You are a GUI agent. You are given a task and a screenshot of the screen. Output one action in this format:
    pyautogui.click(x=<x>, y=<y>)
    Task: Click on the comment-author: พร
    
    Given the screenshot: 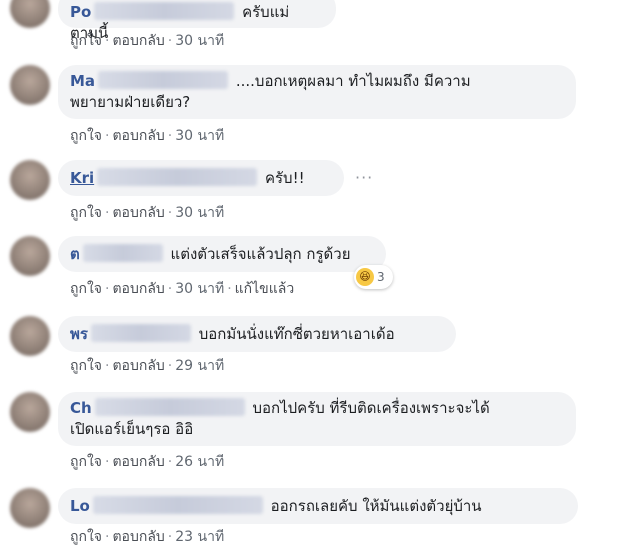 What is the action you would take?
    pyautogui.click(x=79, y=334)
    